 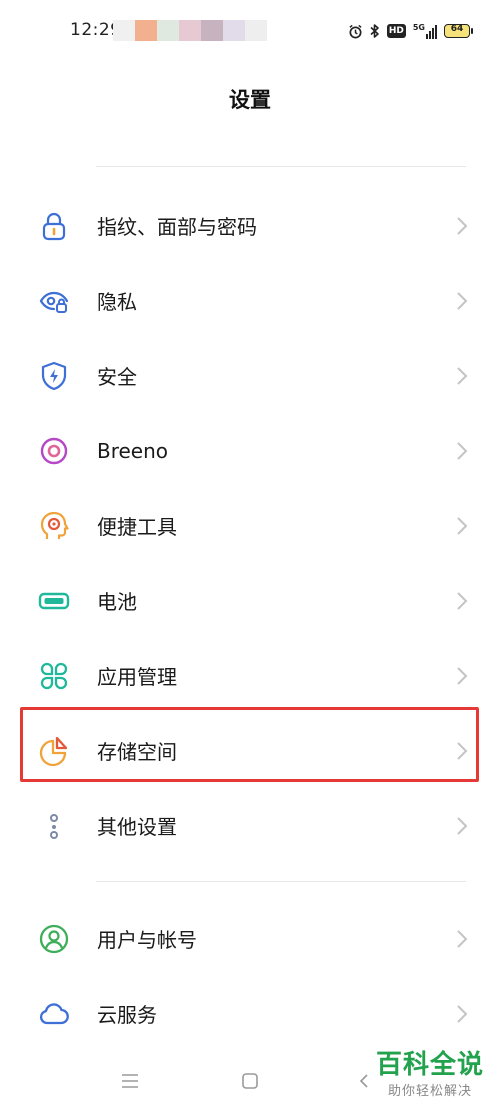 I want to click on more-dots-icon, so click(x=54, y=826).